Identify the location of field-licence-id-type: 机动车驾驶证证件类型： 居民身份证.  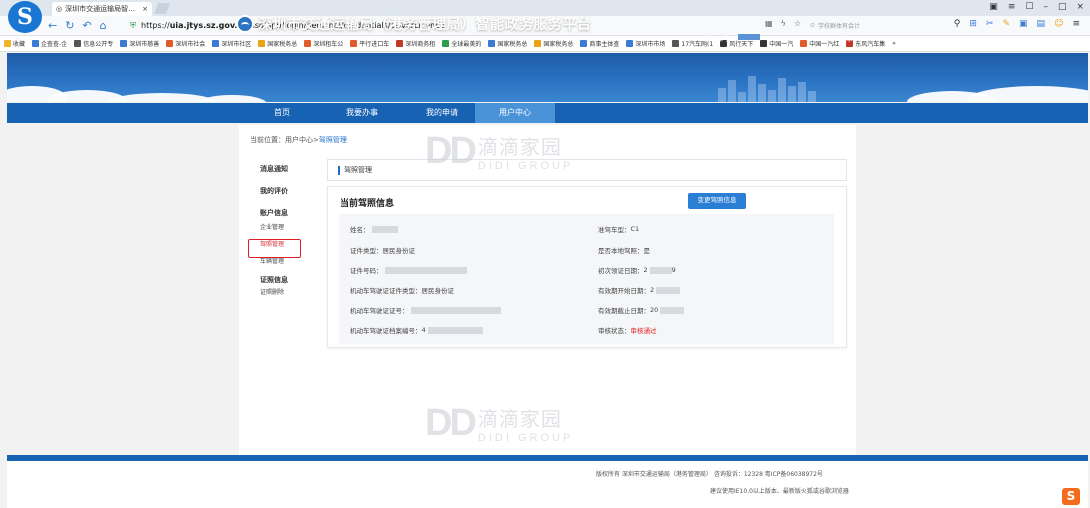
(402, 291).